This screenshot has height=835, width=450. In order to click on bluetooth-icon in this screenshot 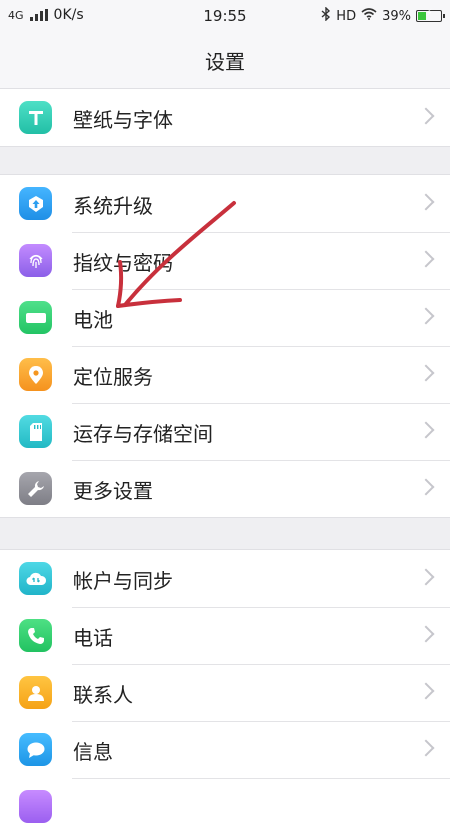, I will do `click(326, 15)`.